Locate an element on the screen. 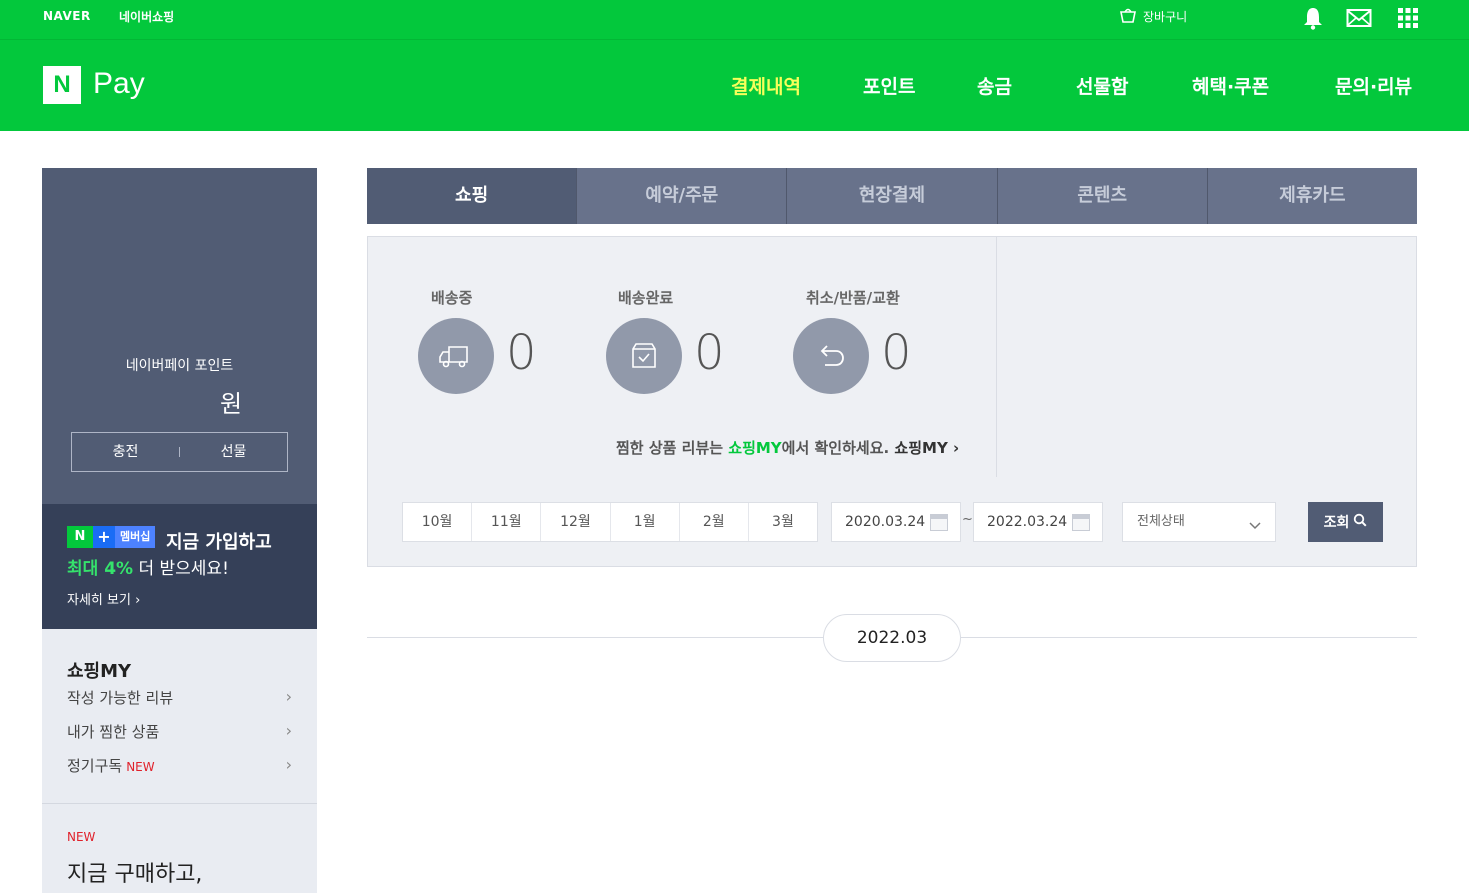  membership-badge: N + 멤버십 is located at coordinates (111, 537).